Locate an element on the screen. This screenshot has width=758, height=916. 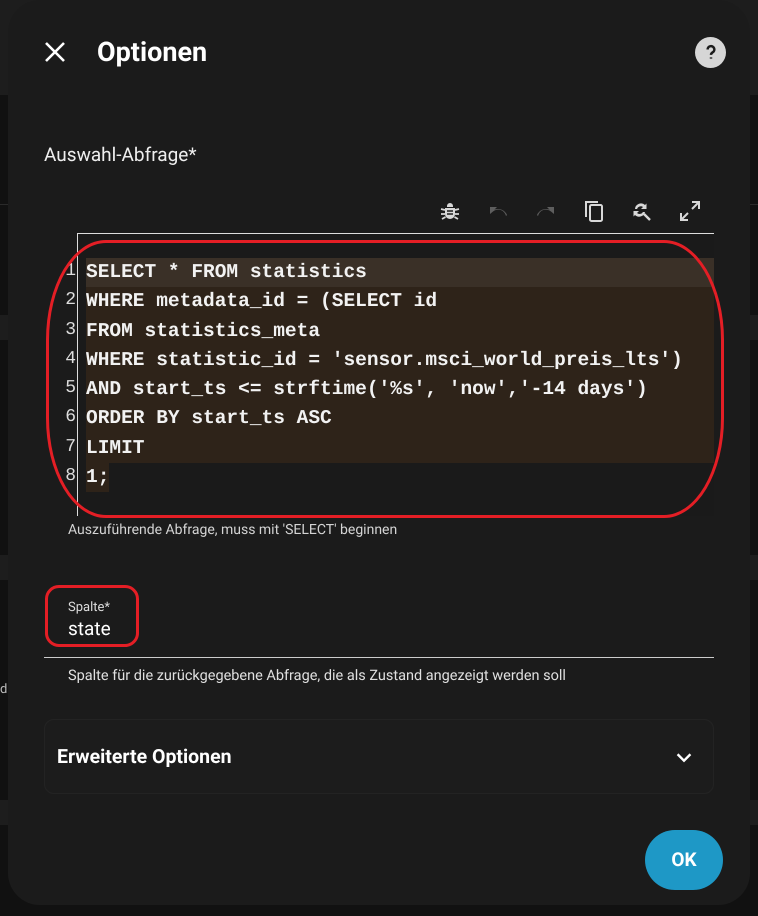
line-number: 3 is located at coordinates (70, 330).